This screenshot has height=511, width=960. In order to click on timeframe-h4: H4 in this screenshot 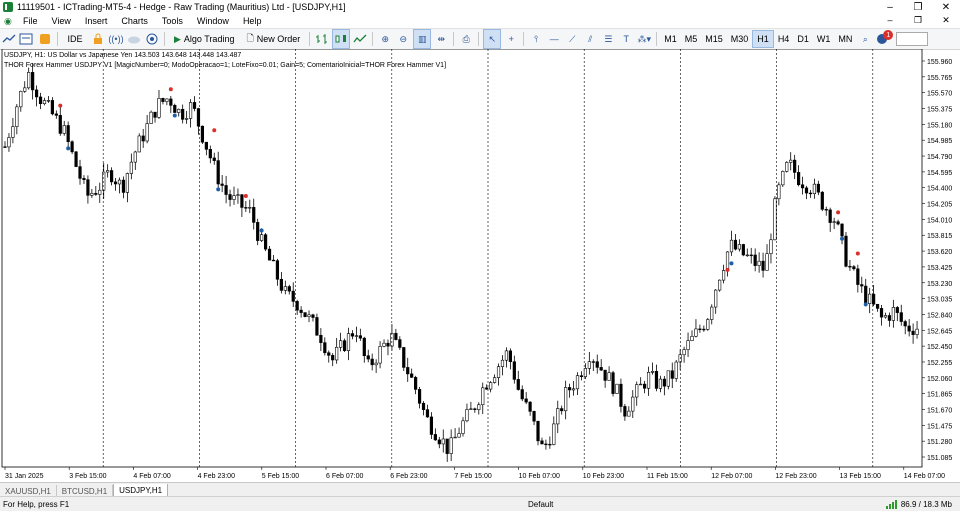, I will do `click(784, 39)`.